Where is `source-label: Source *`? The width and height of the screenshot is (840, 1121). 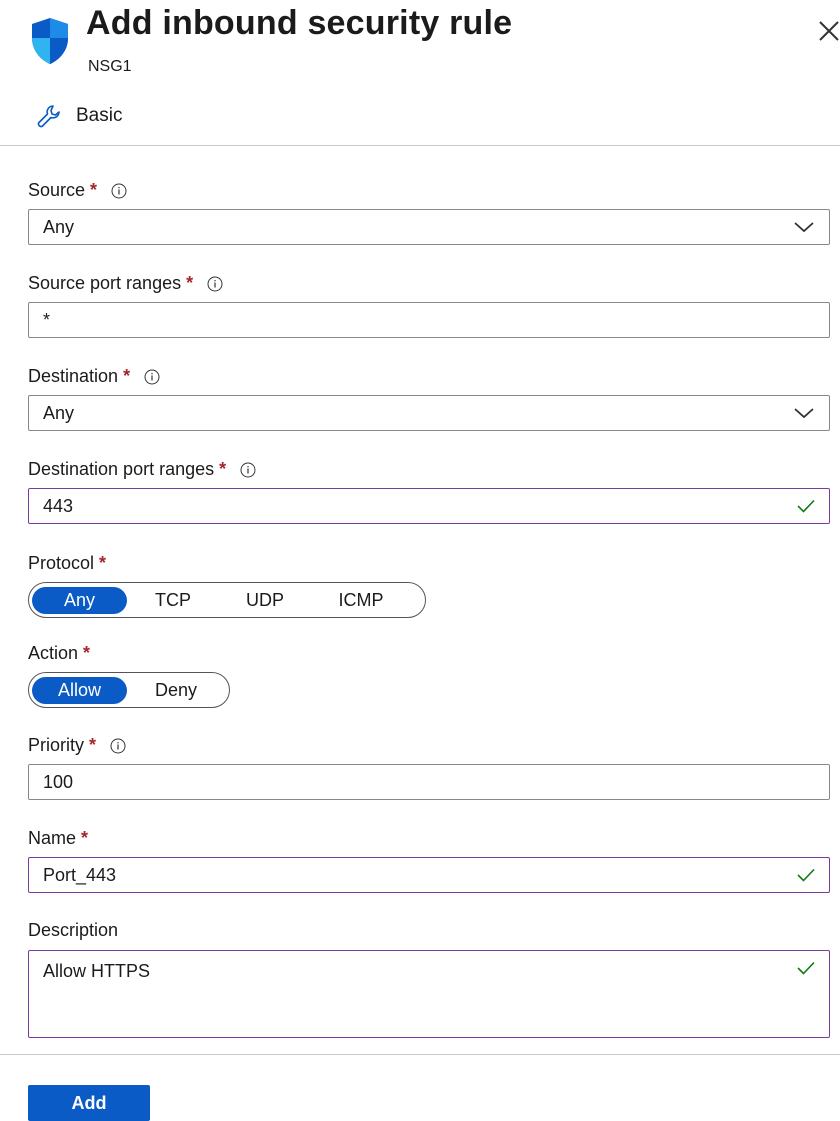 source-label: Source * is located at coordinates (77, 190).